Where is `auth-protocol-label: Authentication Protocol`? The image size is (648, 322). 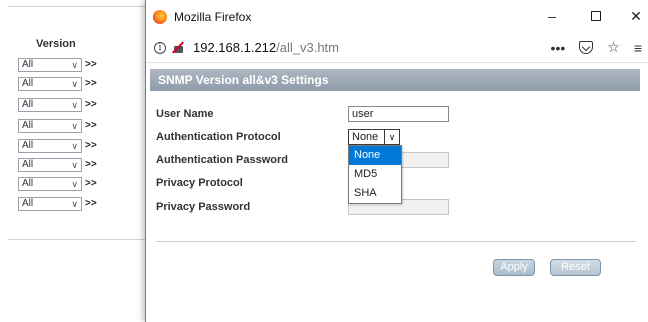 auth-protocol-label: Authentication Protocol is located at coordinates (218, 137).